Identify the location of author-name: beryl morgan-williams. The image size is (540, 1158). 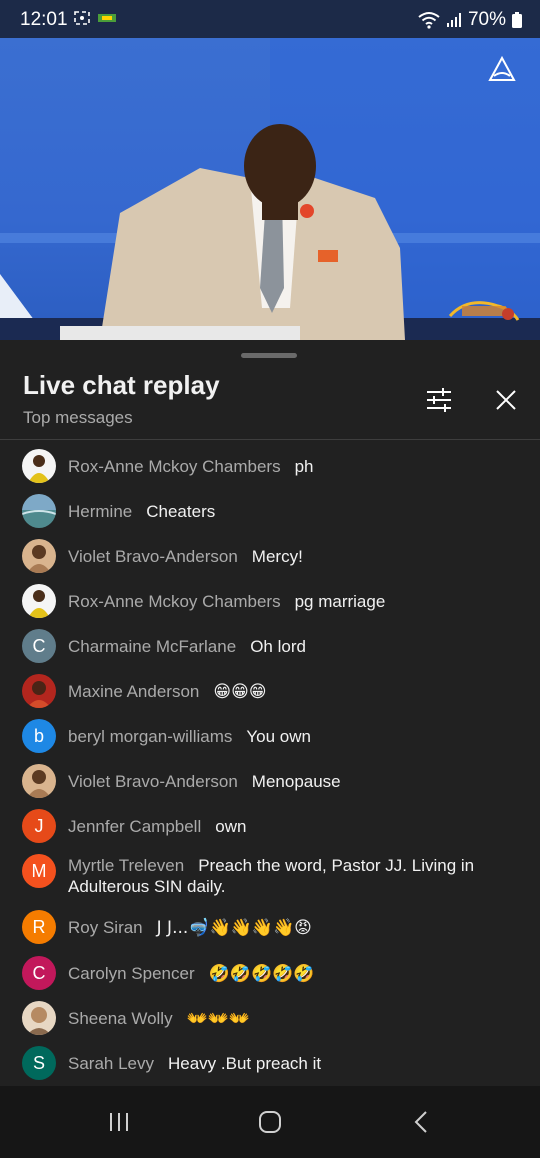
(150, 736).